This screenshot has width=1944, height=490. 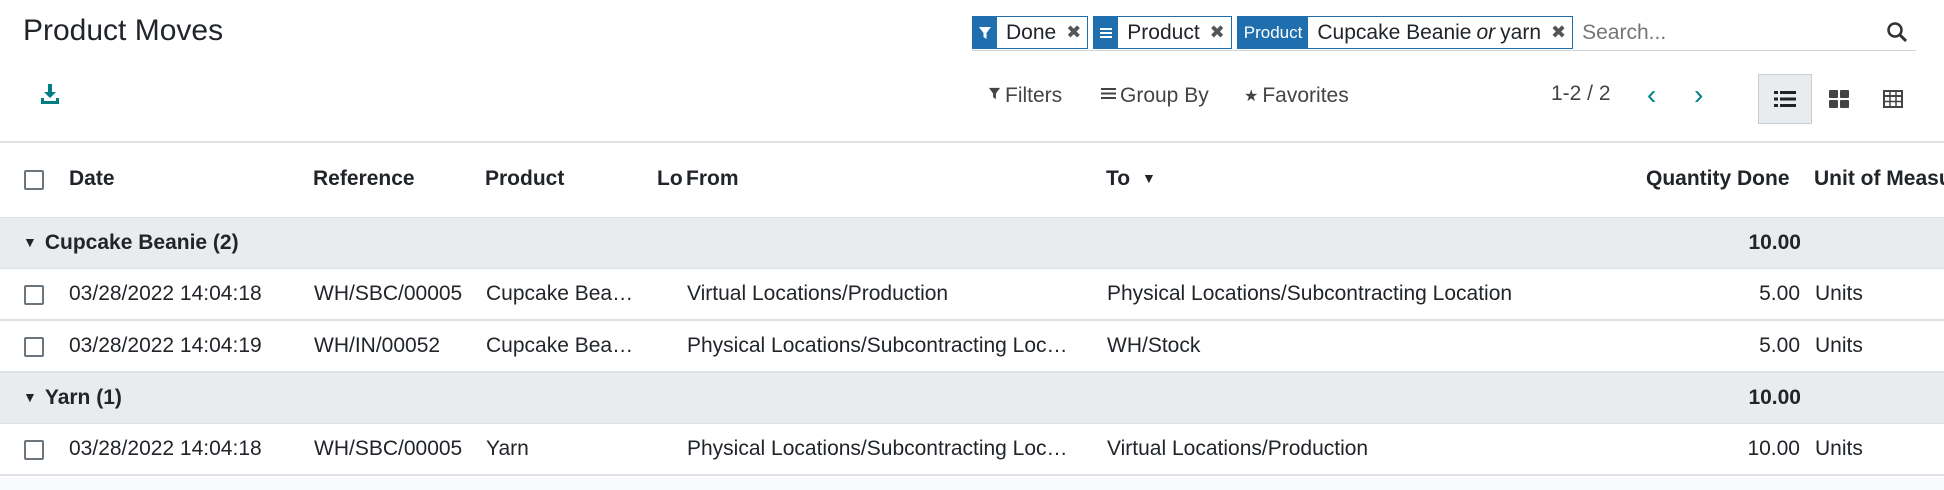 I want to click on cell-from: Virtual Locations/Production, so click(x=818, y=293).